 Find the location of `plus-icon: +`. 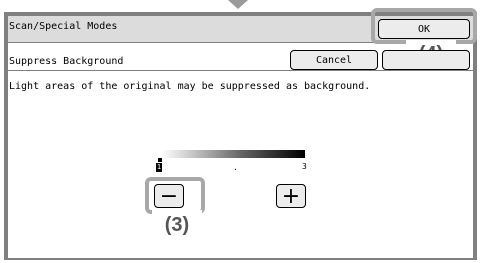

plus-icon: + is located at coordinates (291, 196).